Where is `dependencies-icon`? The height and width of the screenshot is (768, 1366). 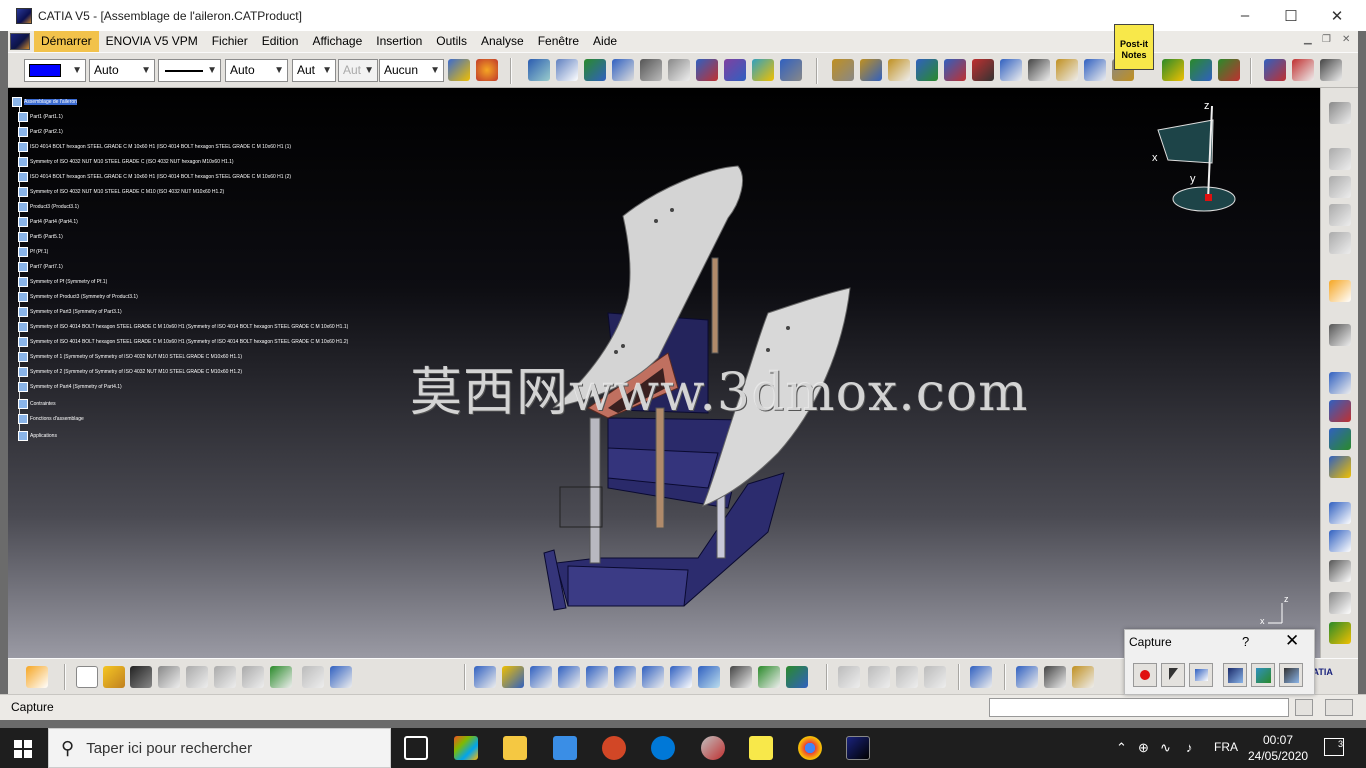
dependencies-icon is located at coordinates (899, 70).